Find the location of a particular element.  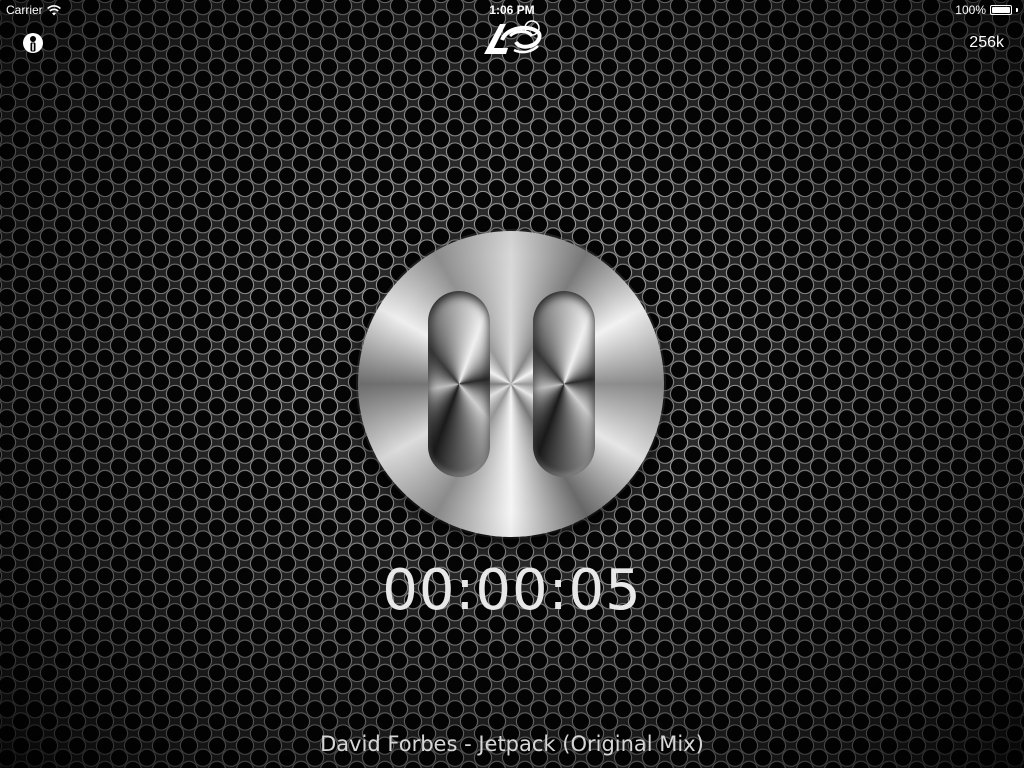

track-title: David Forbes - Jetpack (Original Mix) is located at coordinates (512, 744).